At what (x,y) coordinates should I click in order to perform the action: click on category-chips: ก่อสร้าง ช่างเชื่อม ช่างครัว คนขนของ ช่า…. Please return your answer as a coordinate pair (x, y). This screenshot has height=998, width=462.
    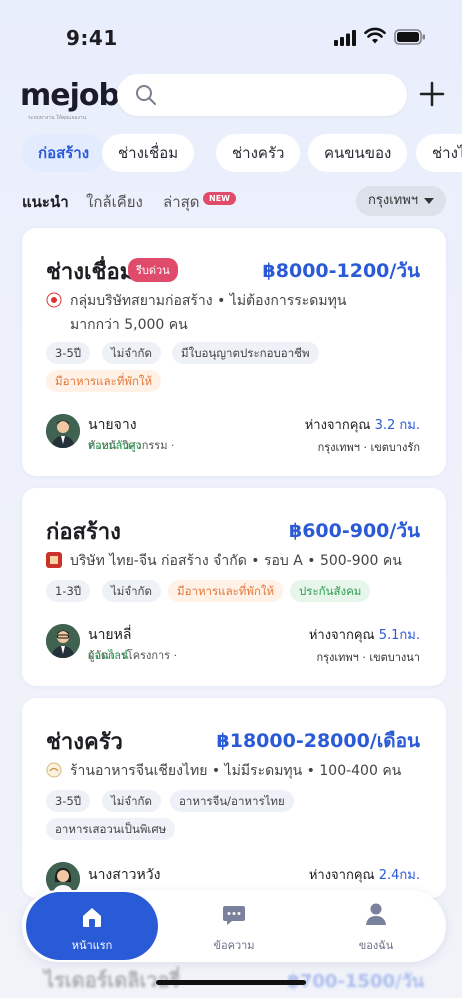
    Looking at the image, I should click on (231, 154).